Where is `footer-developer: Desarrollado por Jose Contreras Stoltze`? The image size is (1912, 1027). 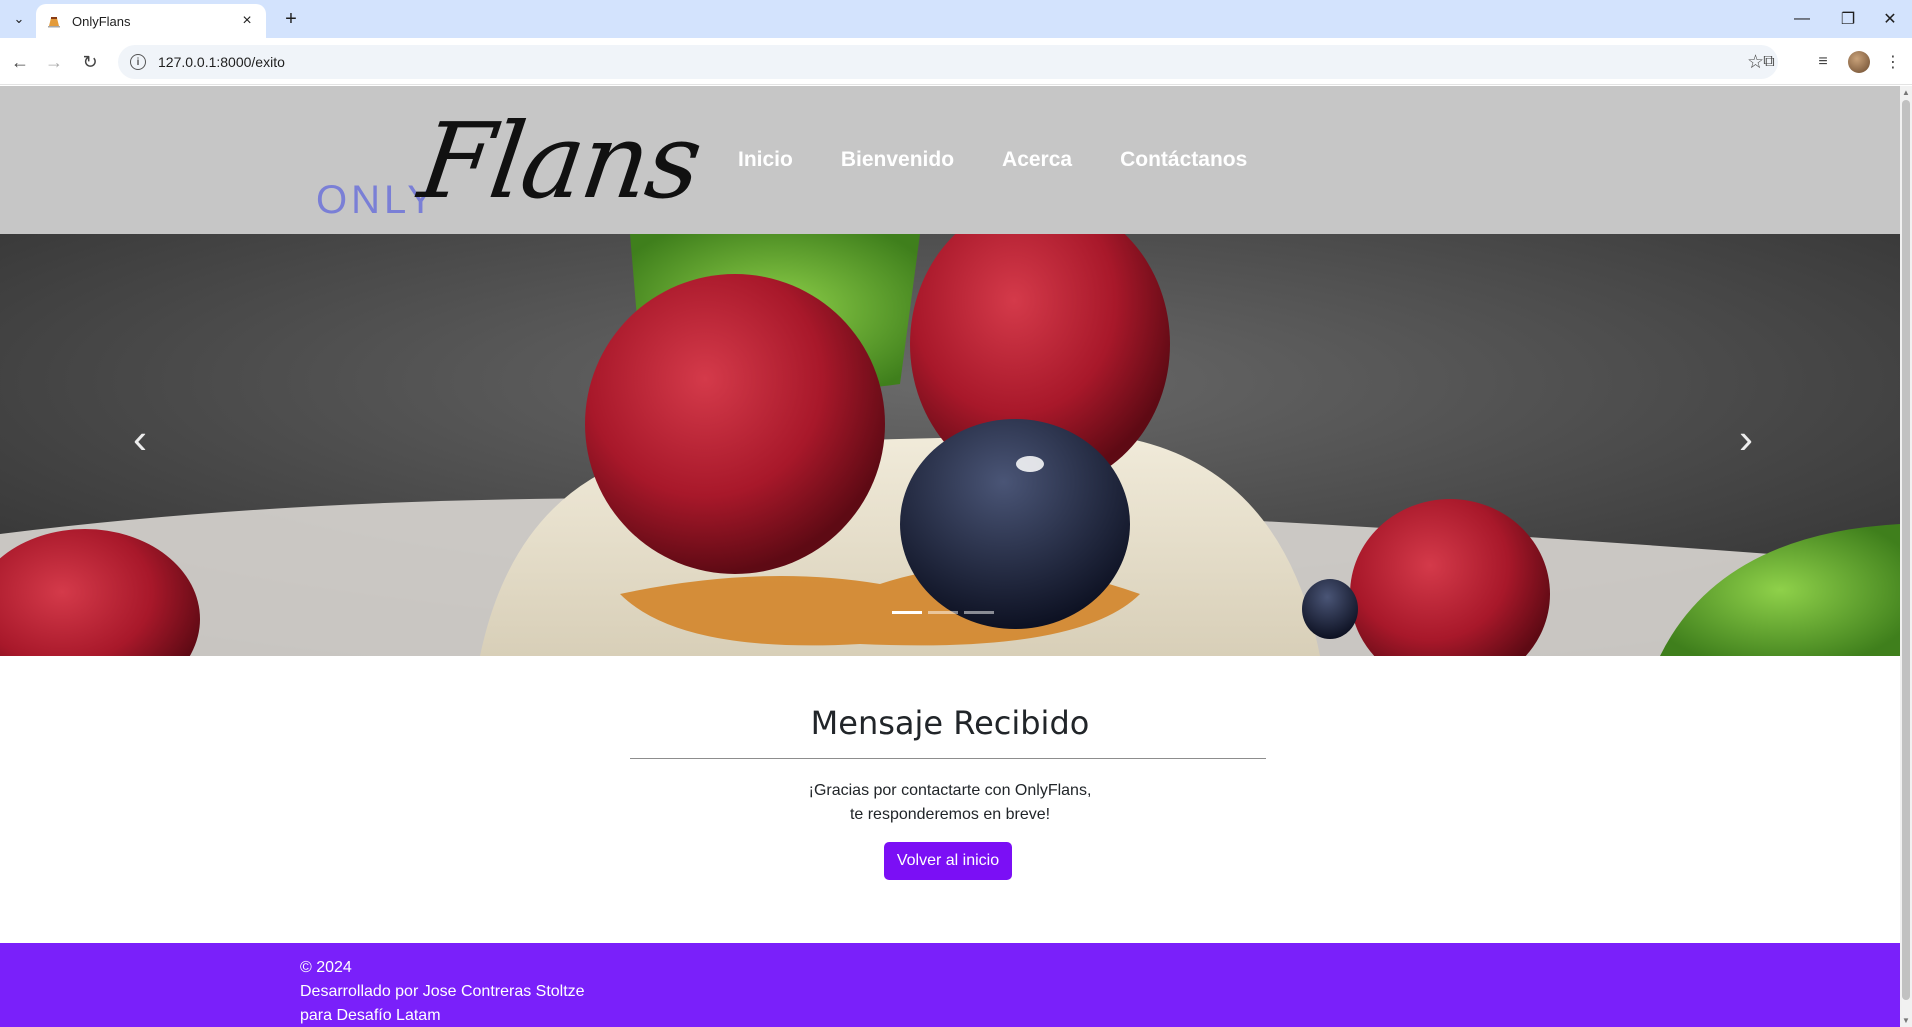
footer-developer: Desarrollado por Jose Contreras Stoltze is located at coordinates (442, 991).